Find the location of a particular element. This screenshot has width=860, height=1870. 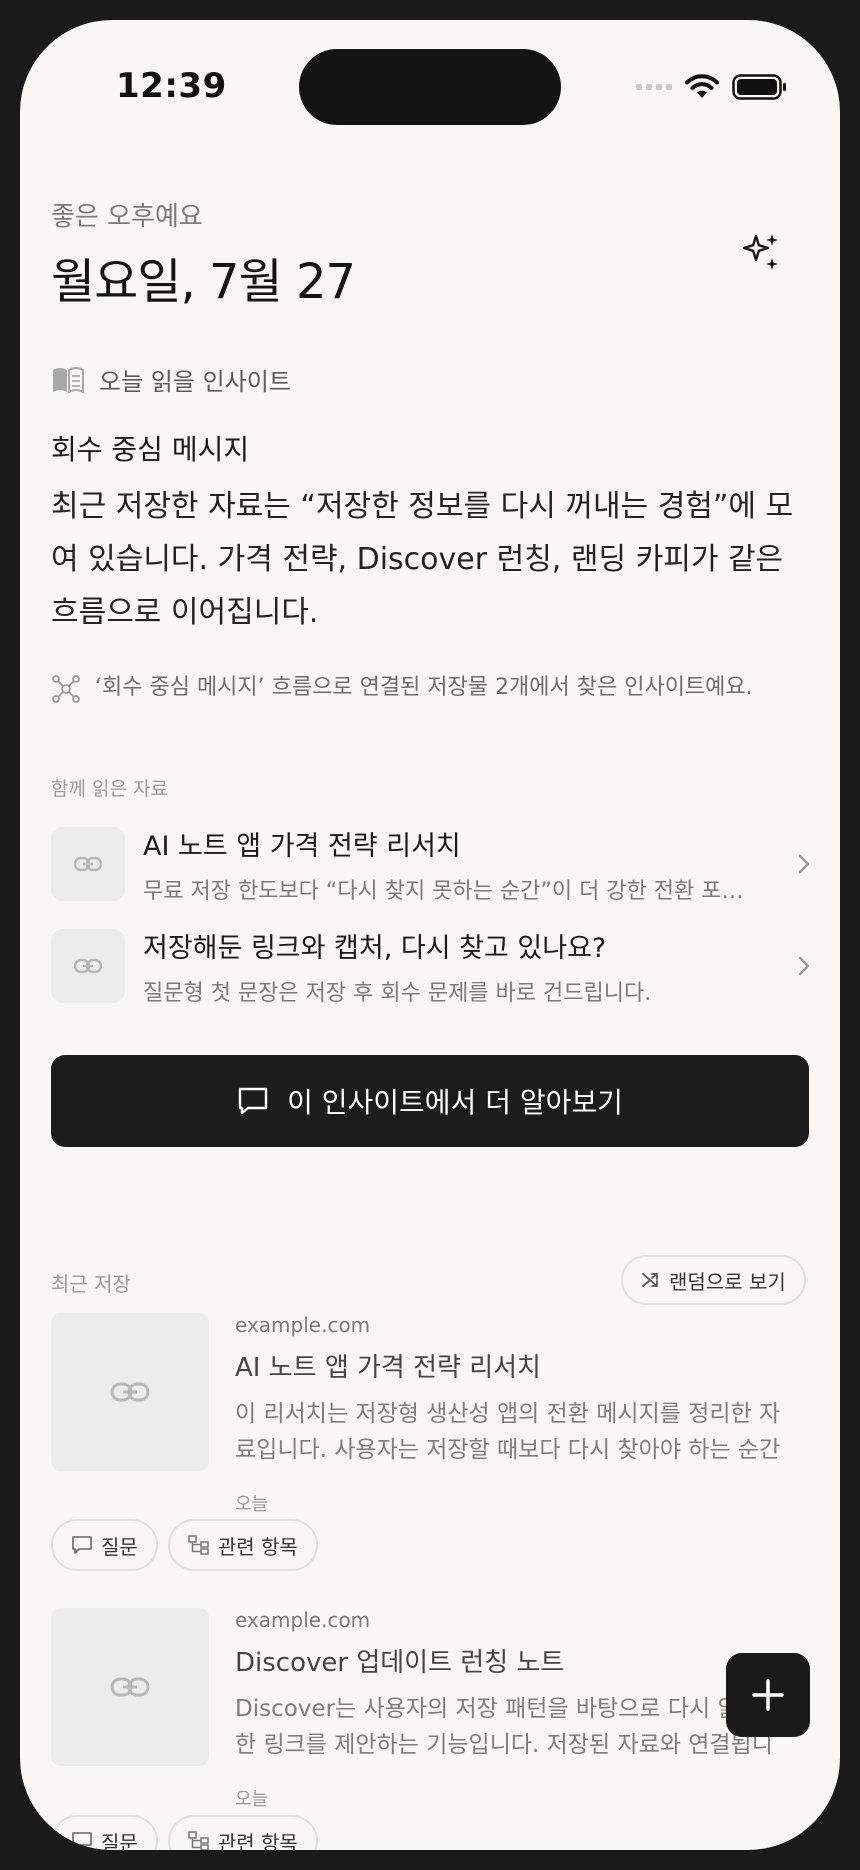

page-title-date: 월요일, 7월 27 is located at coordinates (203, 282).